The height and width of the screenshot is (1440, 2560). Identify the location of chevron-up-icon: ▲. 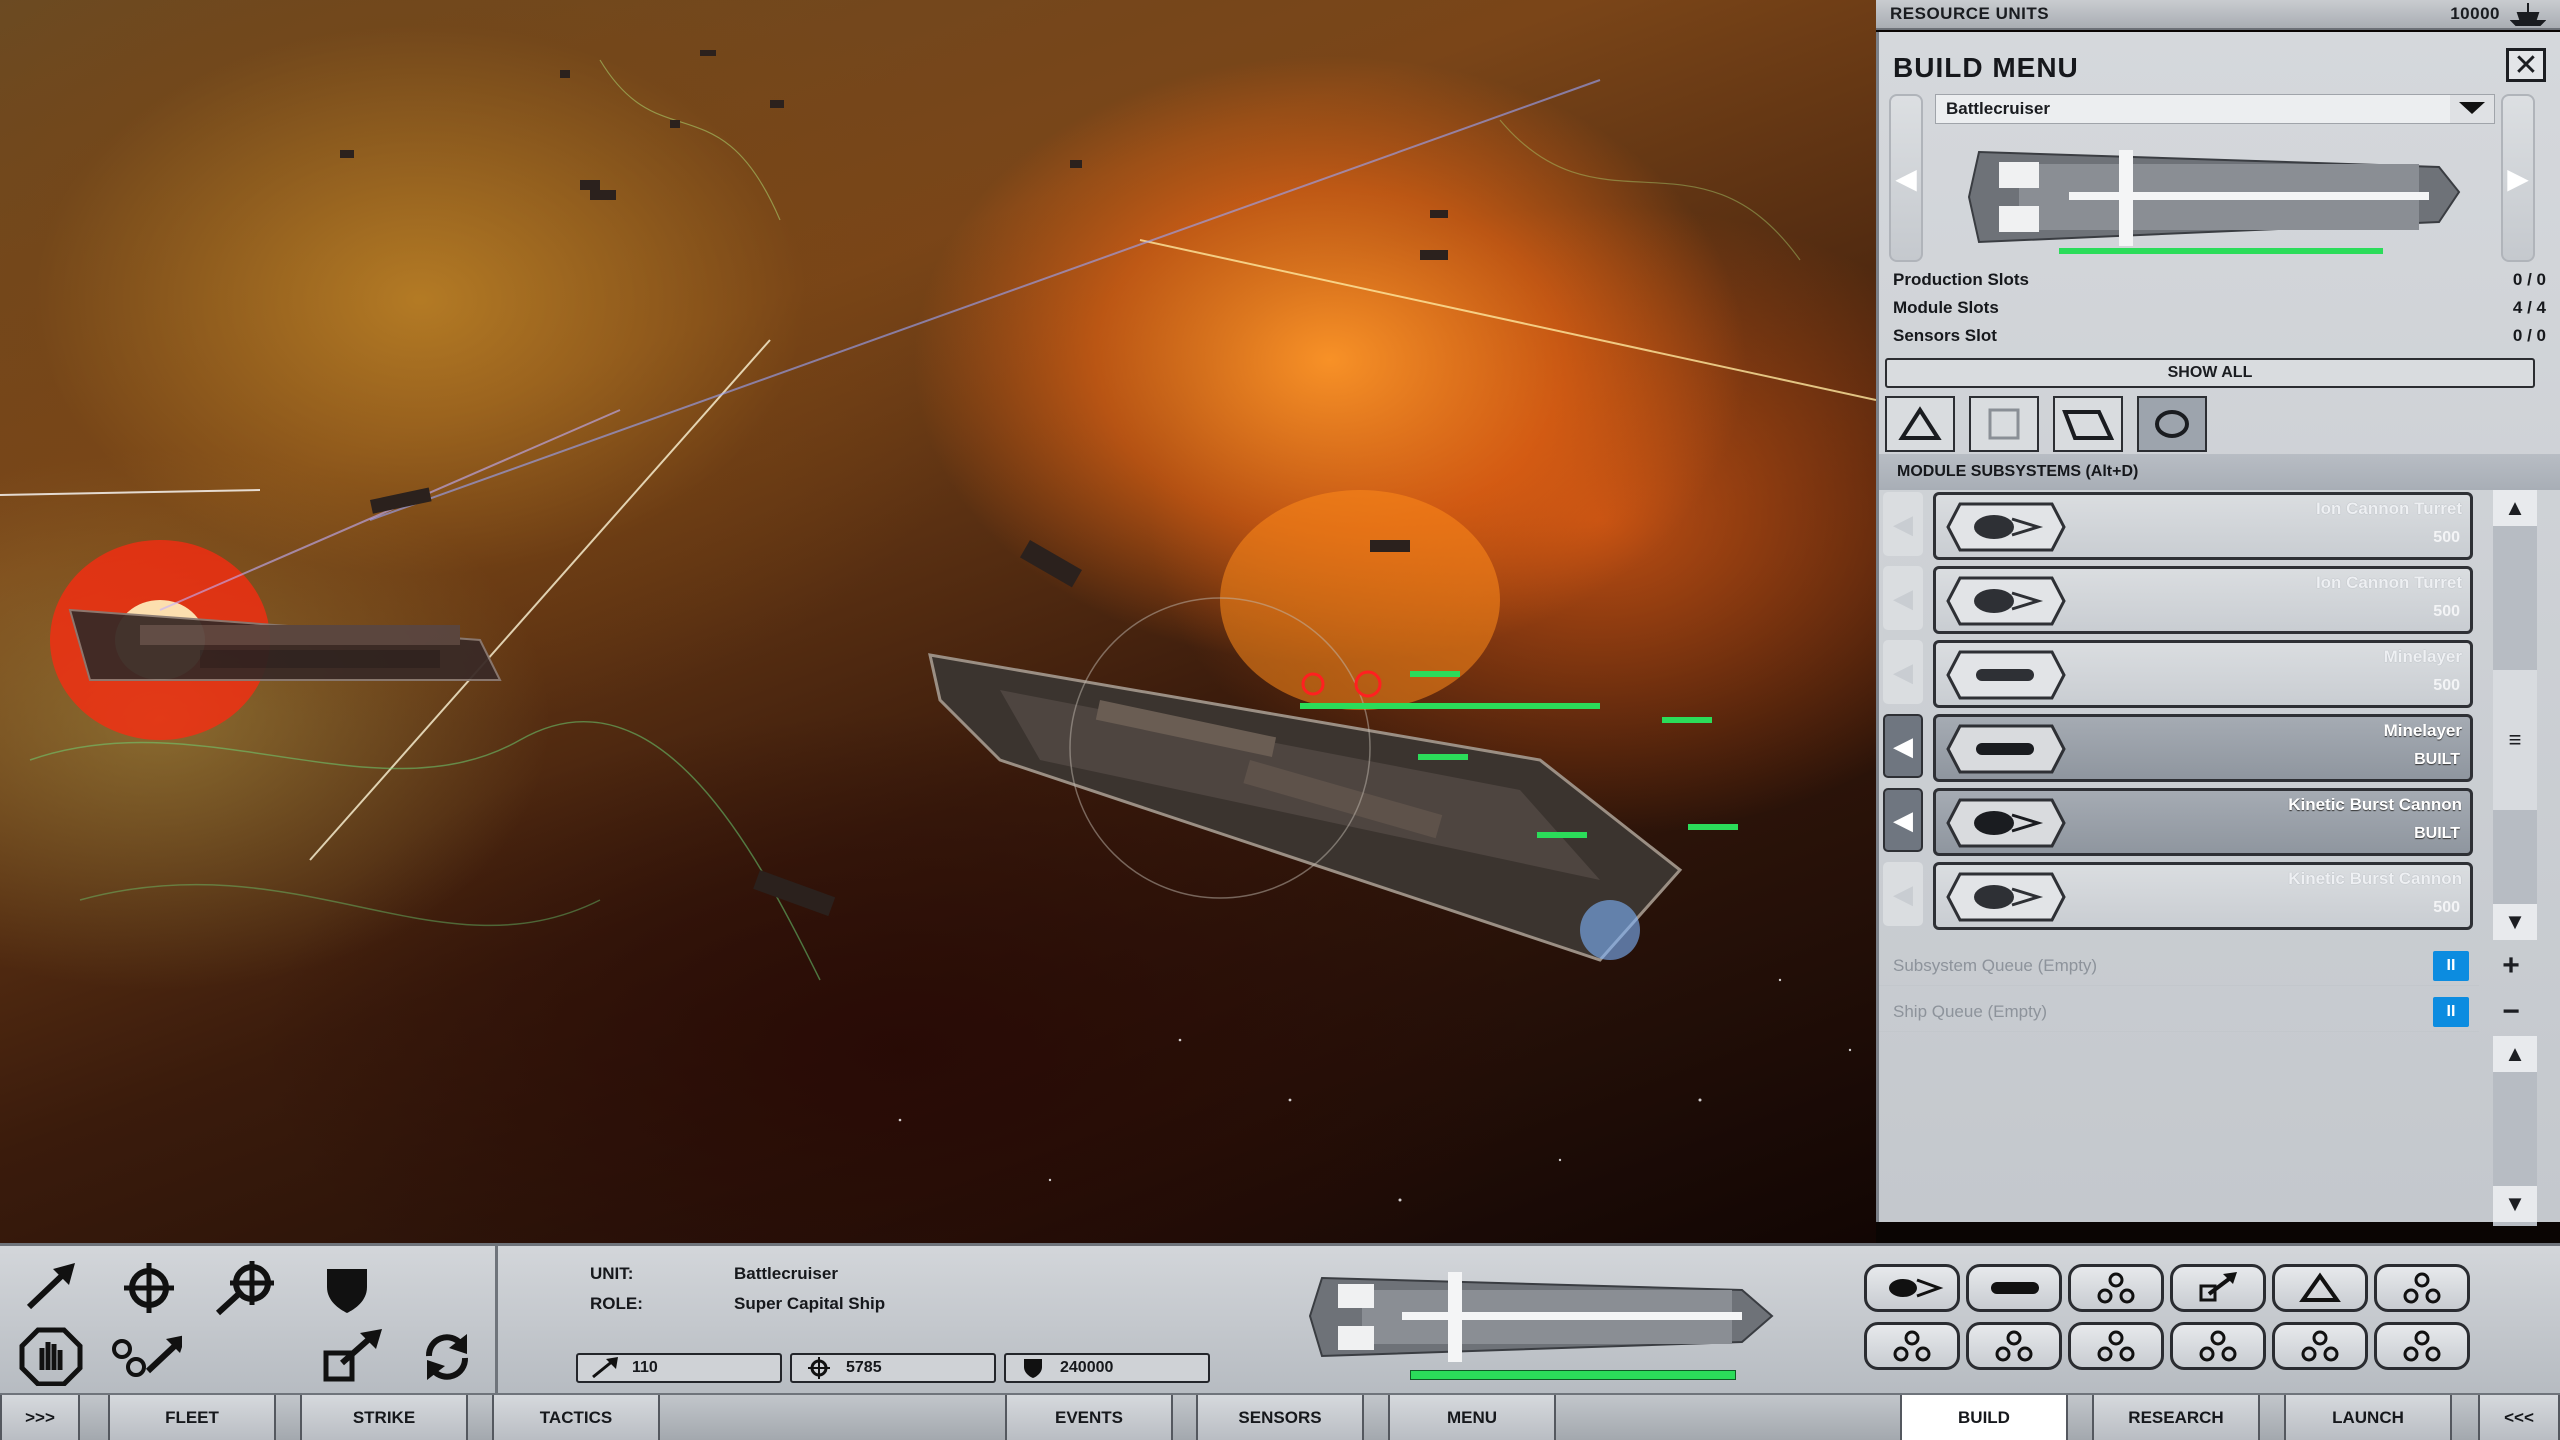
(2515, 1053).